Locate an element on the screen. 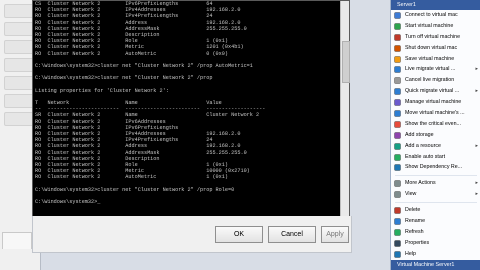  action-item: Start virtual machine is located at coordinates (435, 26).